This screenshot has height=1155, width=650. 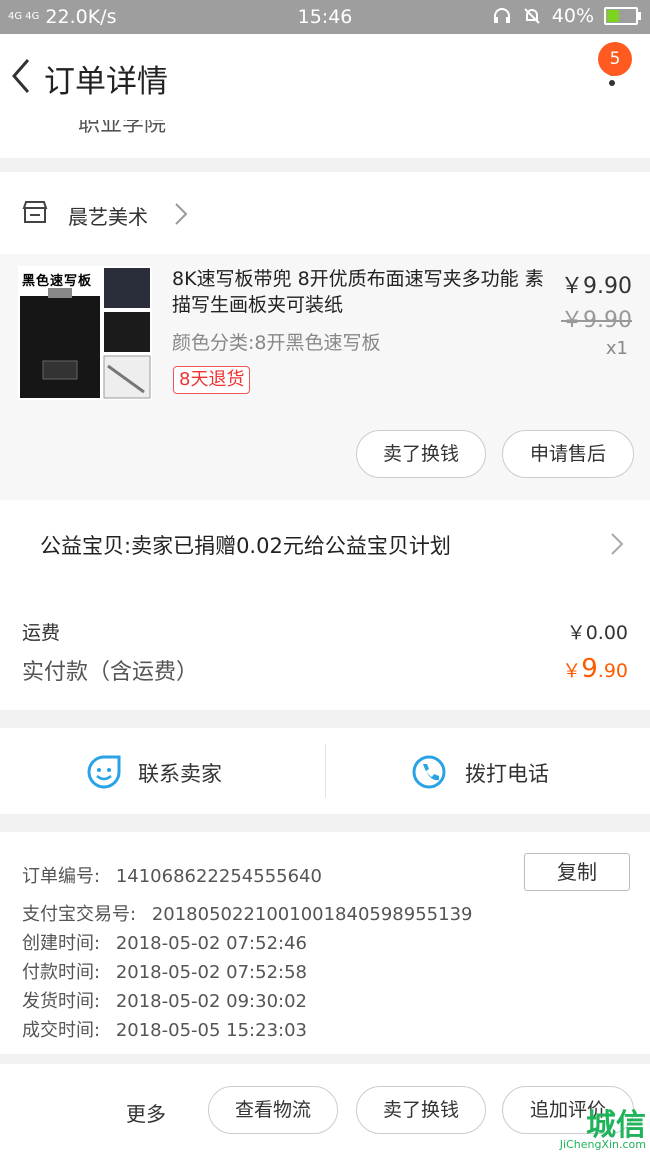 I want to click on sell-for-cash-bottom-button: 卖了换钱, so click(x=421, y=1110).